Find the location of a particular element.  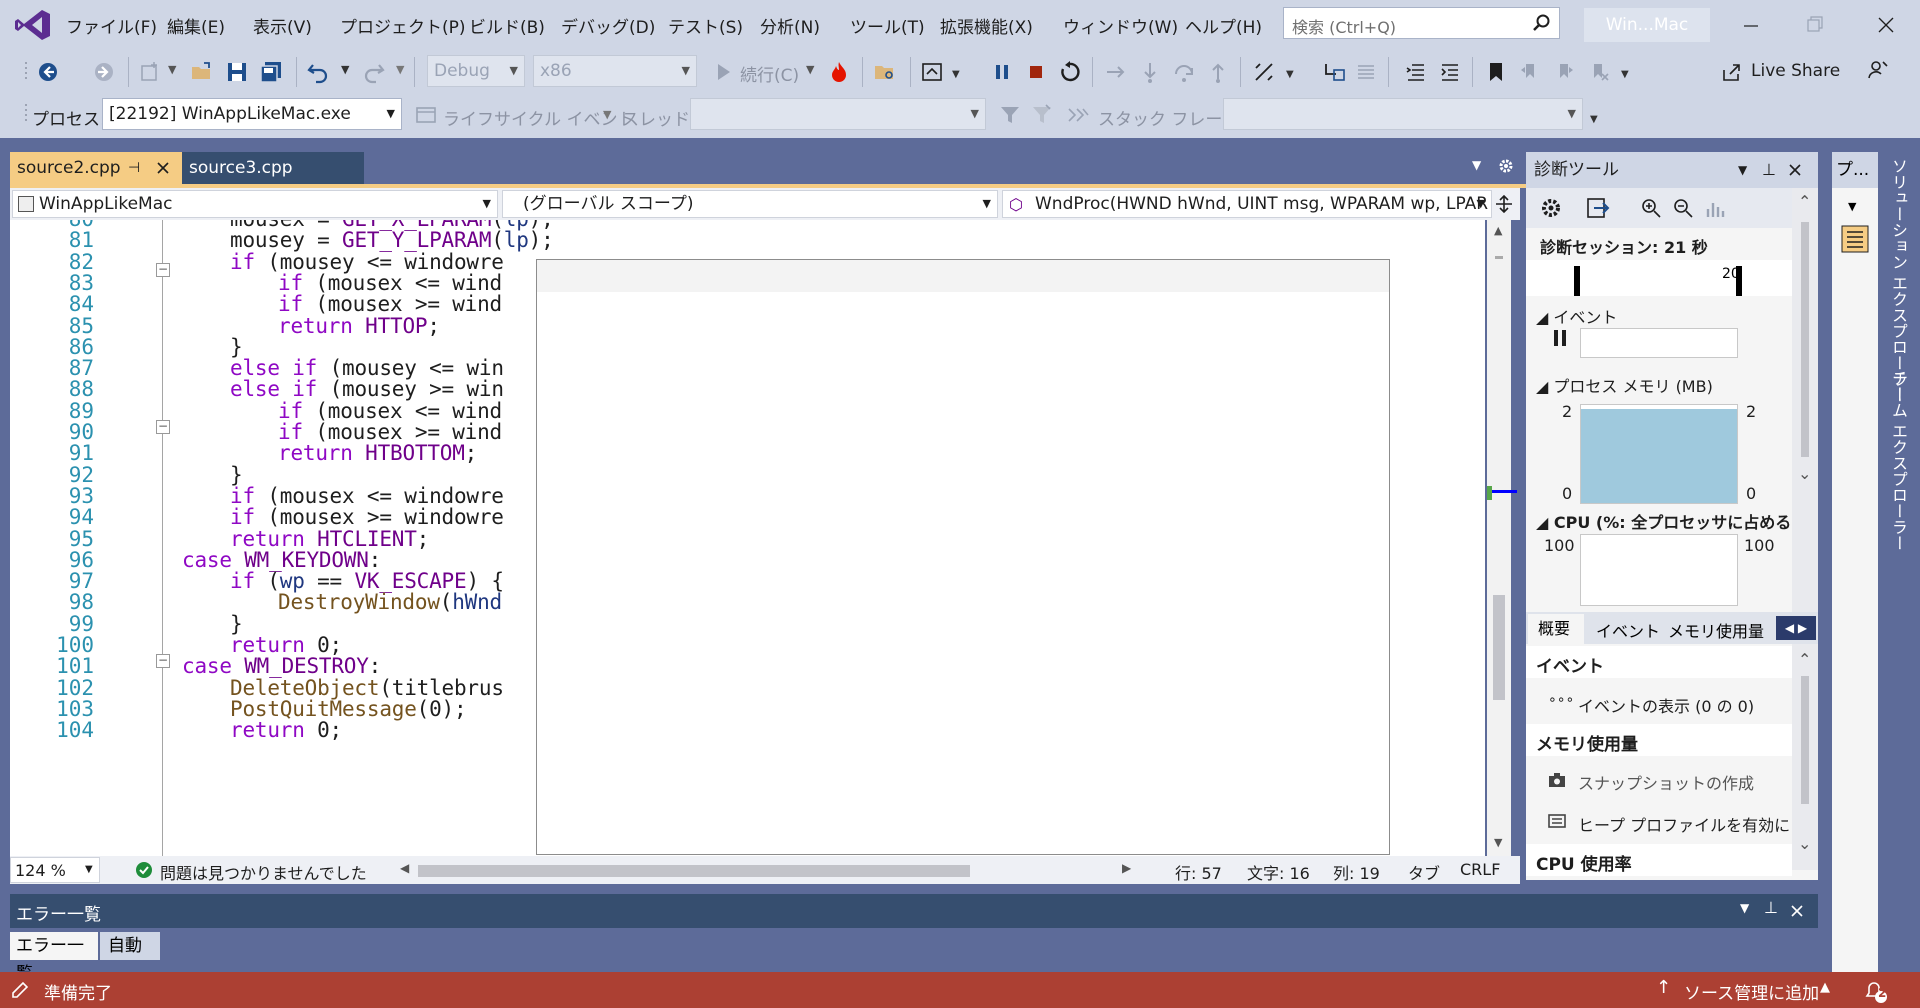

tab-mode-indicator: タブ is located at coordinates (1424, 872).